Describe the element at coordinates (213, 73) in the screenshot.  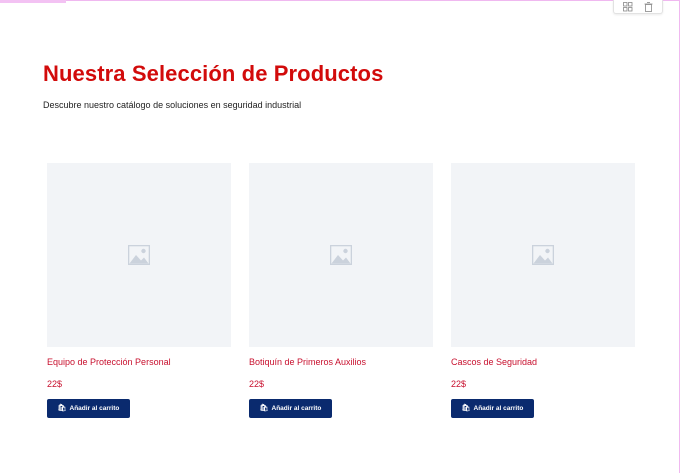
I see `section-title: Nuestra Selección de Productos` at that location.